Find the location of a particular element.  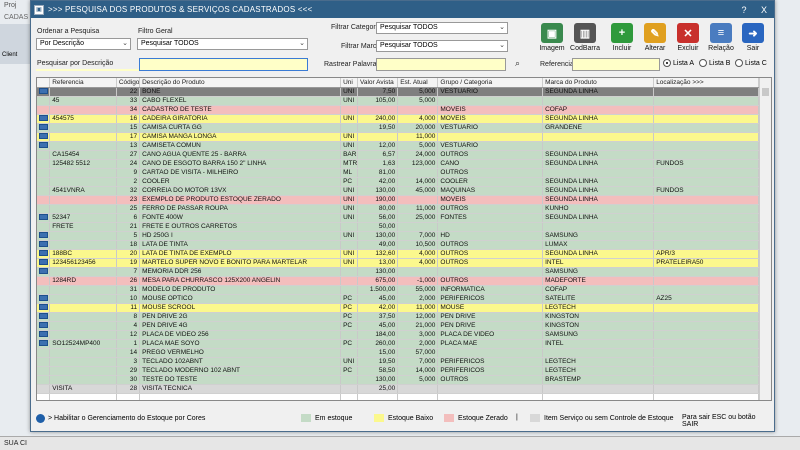

excluir-button: ✕ Excluir is located at coordinates (688, 39).